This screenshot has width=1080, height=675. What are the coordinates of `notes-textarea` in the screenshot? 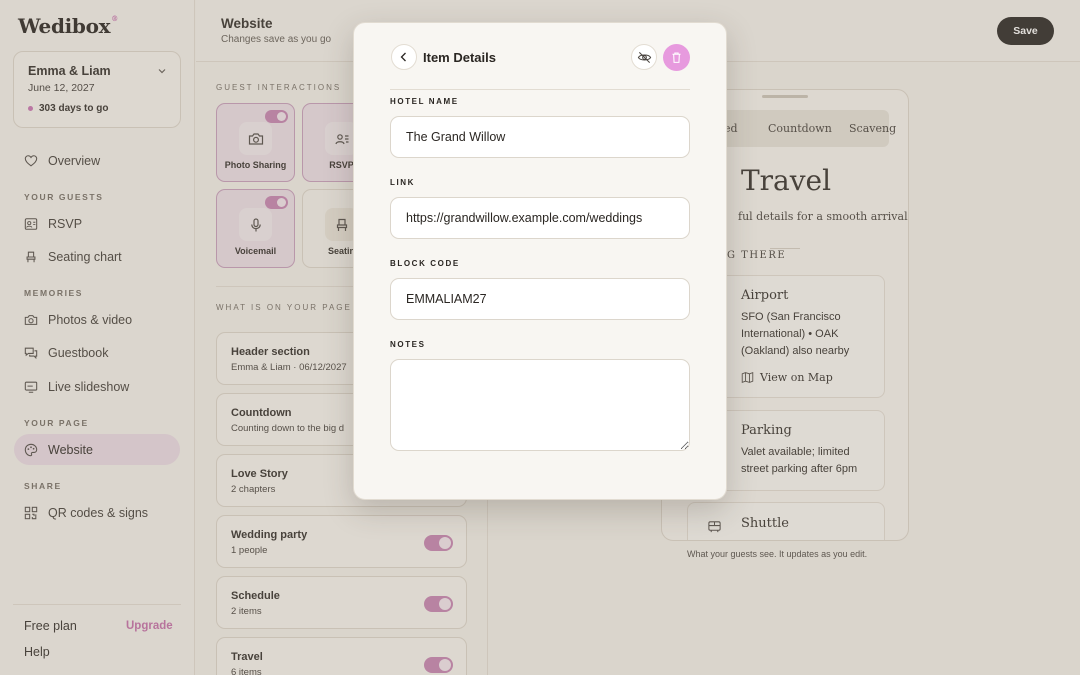 It's located at (540, 405).